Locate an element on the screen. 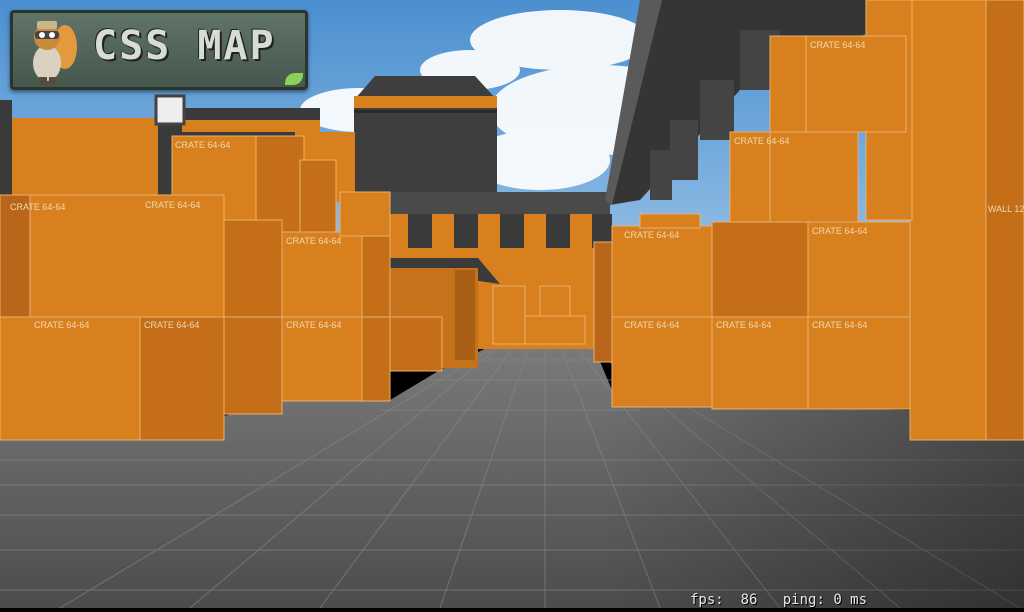  crate-label: WALL 128.128 is located at coordinates (1006, 209).